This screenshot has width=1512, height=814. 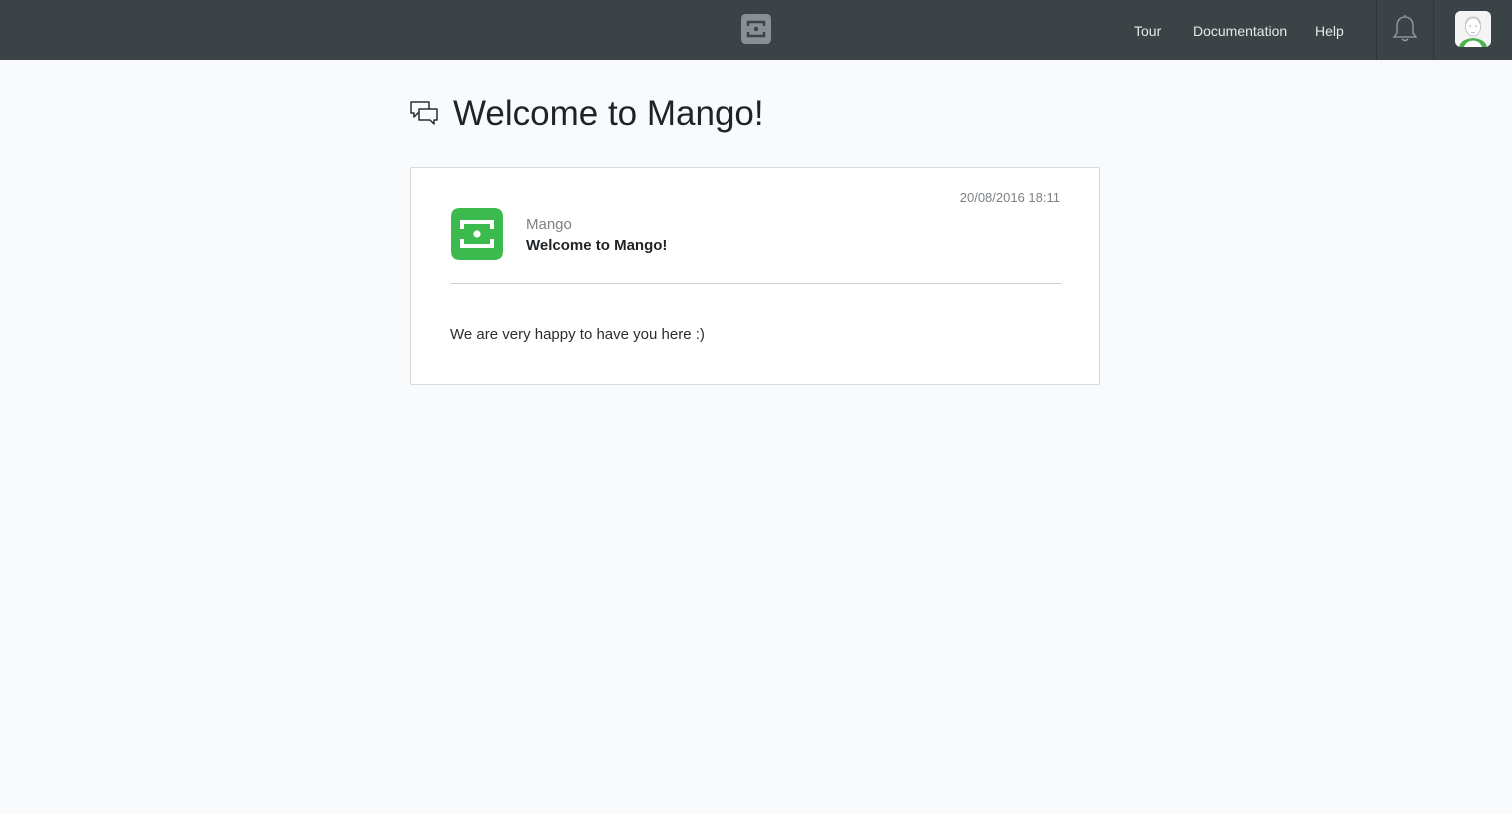 What do you see at coordinates (424, 114) in the screenshot?
I see `chat-bubbles-icon` at bounding box center [424, 114].